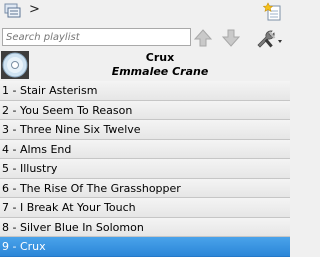 The image size is (320, 257). Describe the element at coordinates (160, 71) in the screenshot. I see `now-playing-artist: Emmalee Crane` at that location.